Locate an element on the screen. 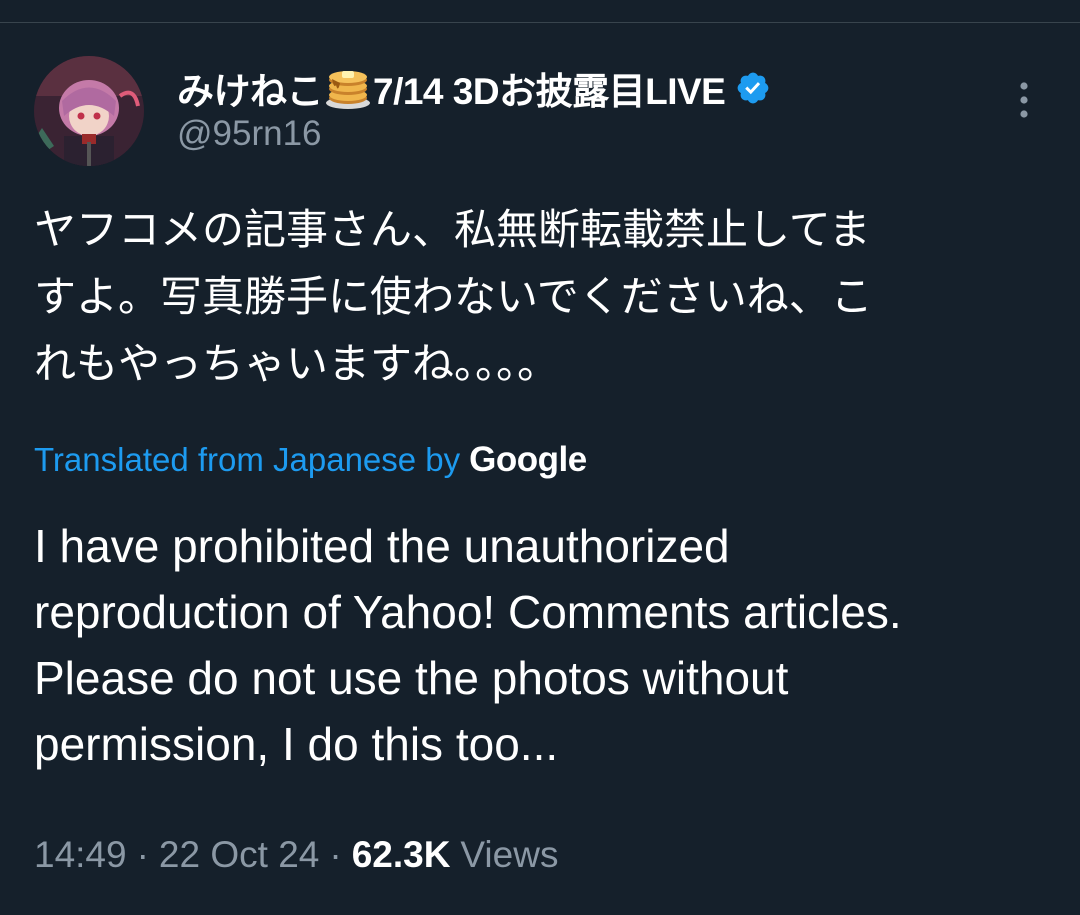  avatar is located at coordinates (89, 111).